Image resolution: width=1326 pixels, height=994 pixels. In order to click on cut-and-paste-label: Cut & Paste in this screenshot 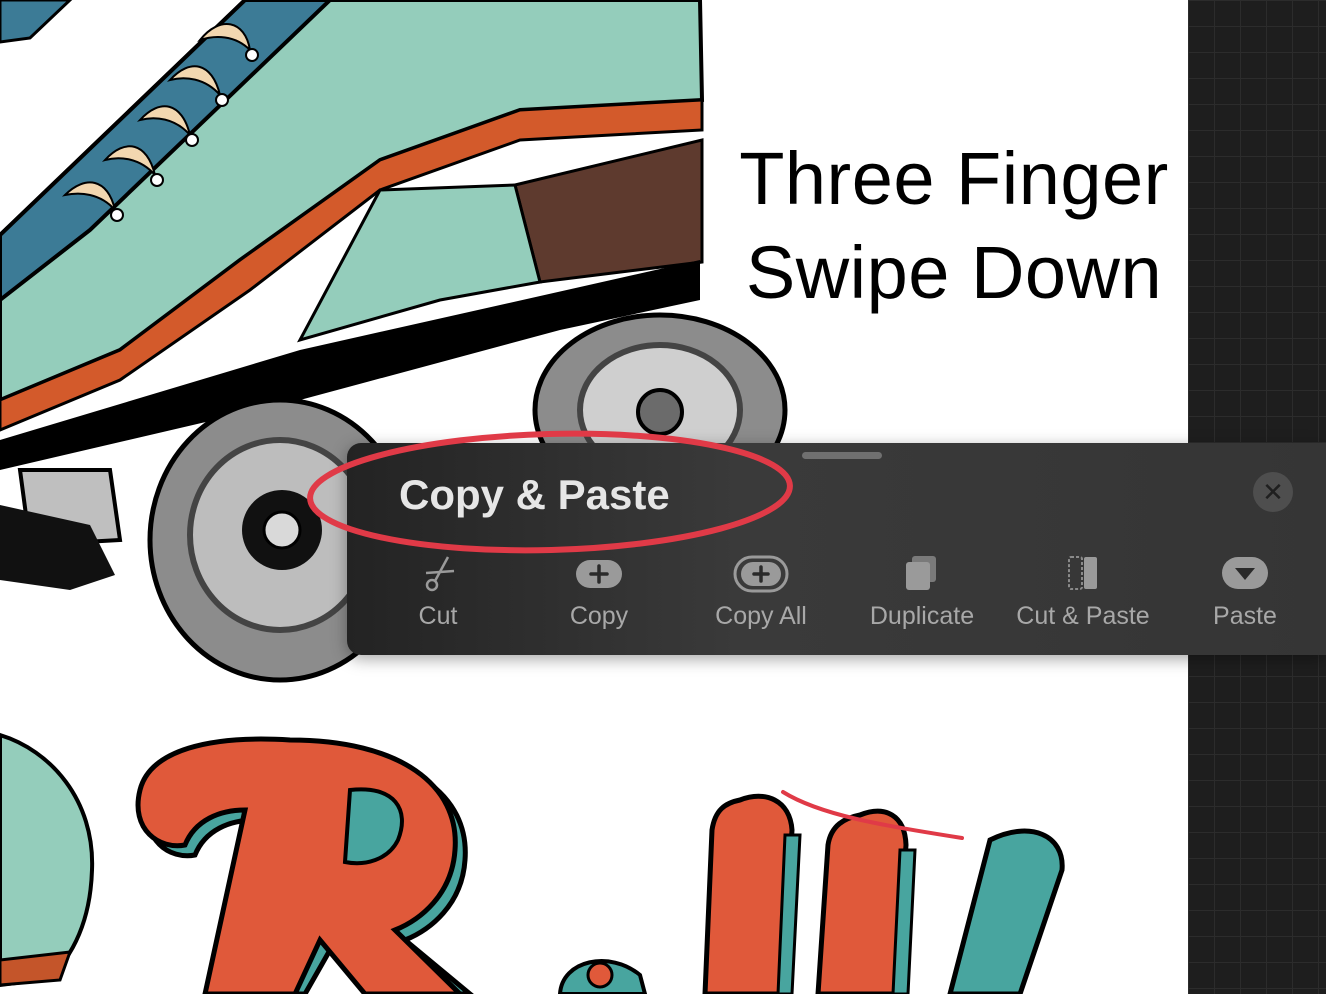, I will do `click(1083, 616)`.